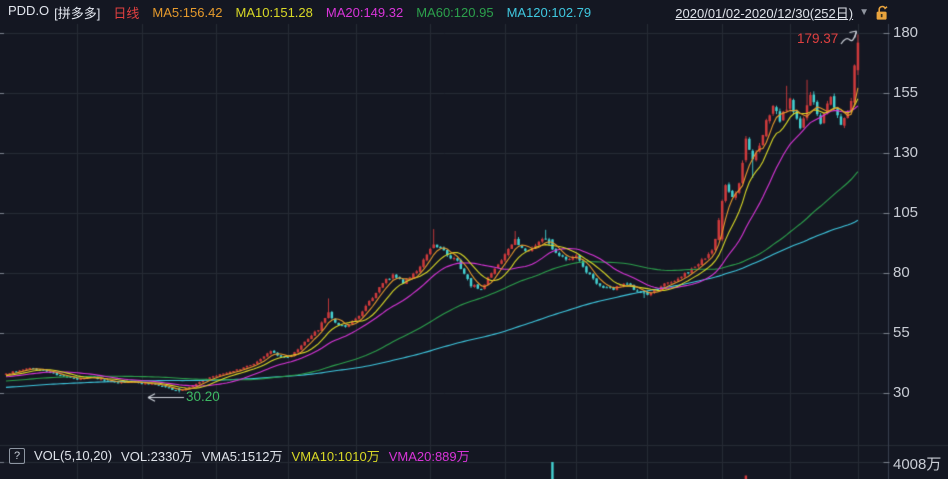 The height and width of the screenshot is (479, 948). I want to click on date-range-control: 2020/01/02-2020/12/30(252日) ▼, so click(782, 12).